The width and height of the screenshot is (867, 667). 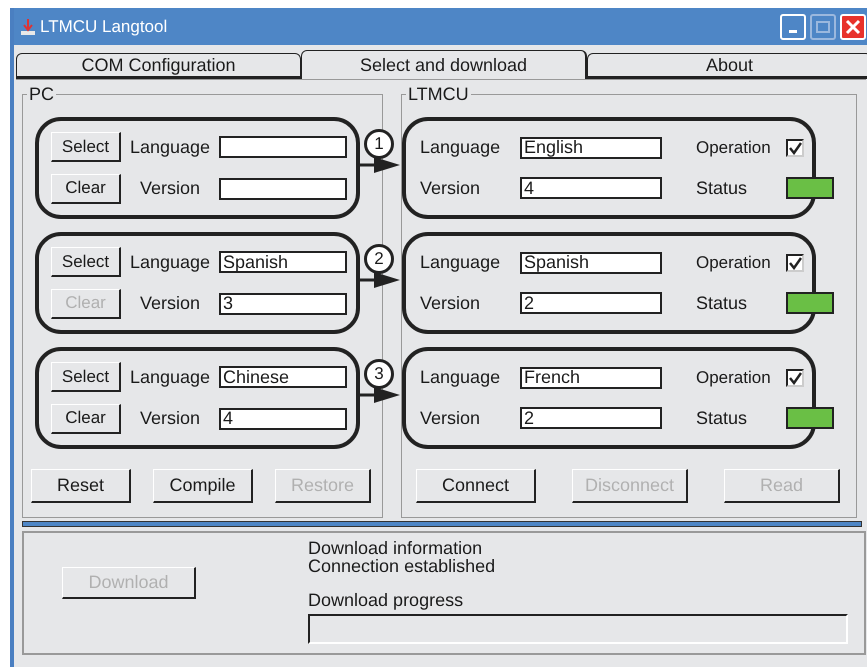 What do you see at coordinates (379, 144) in the screenshot?
I see `step-number: 1` at bounding box center [379, 144].